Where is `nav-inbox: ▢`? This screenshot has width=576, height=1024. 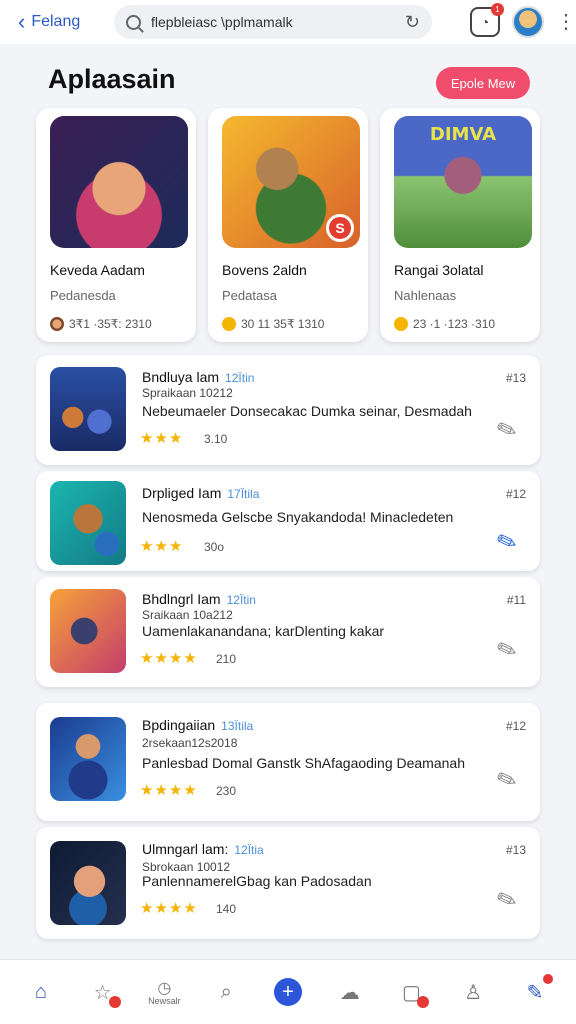 nav-inbox: ▢ is located at coordinates (411, 992).